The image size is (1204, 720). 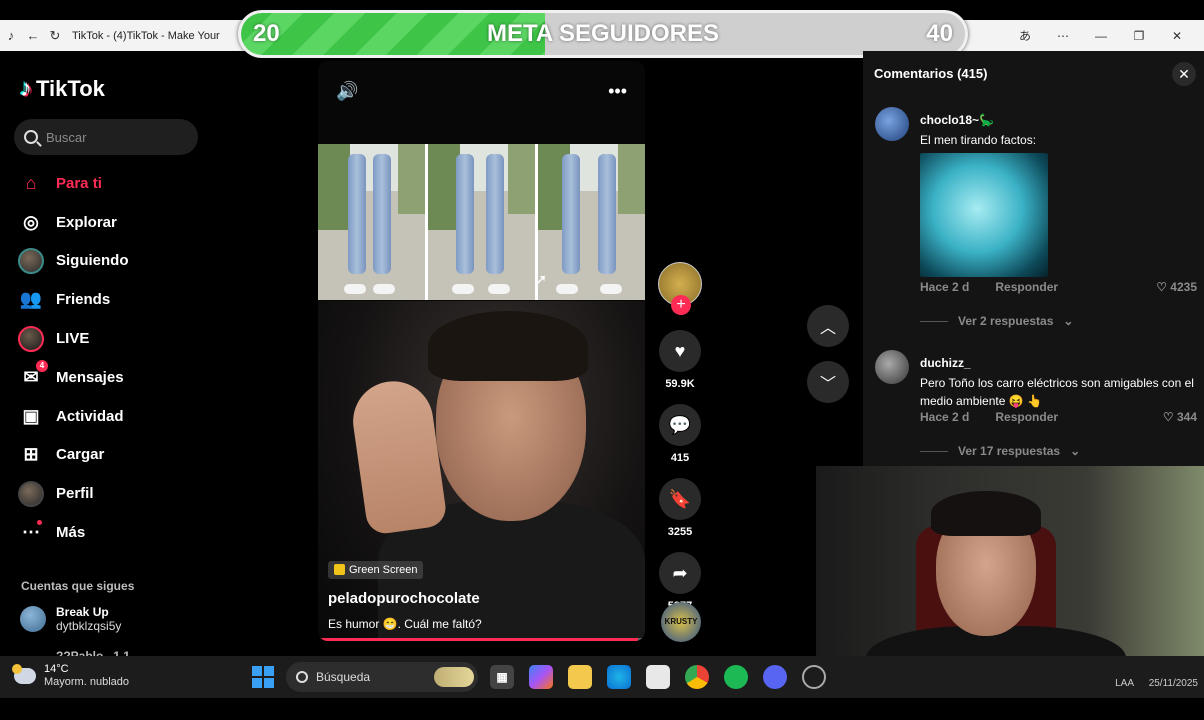 I want to click on taskbar-apps: ▦, so click(x=658, y=677).